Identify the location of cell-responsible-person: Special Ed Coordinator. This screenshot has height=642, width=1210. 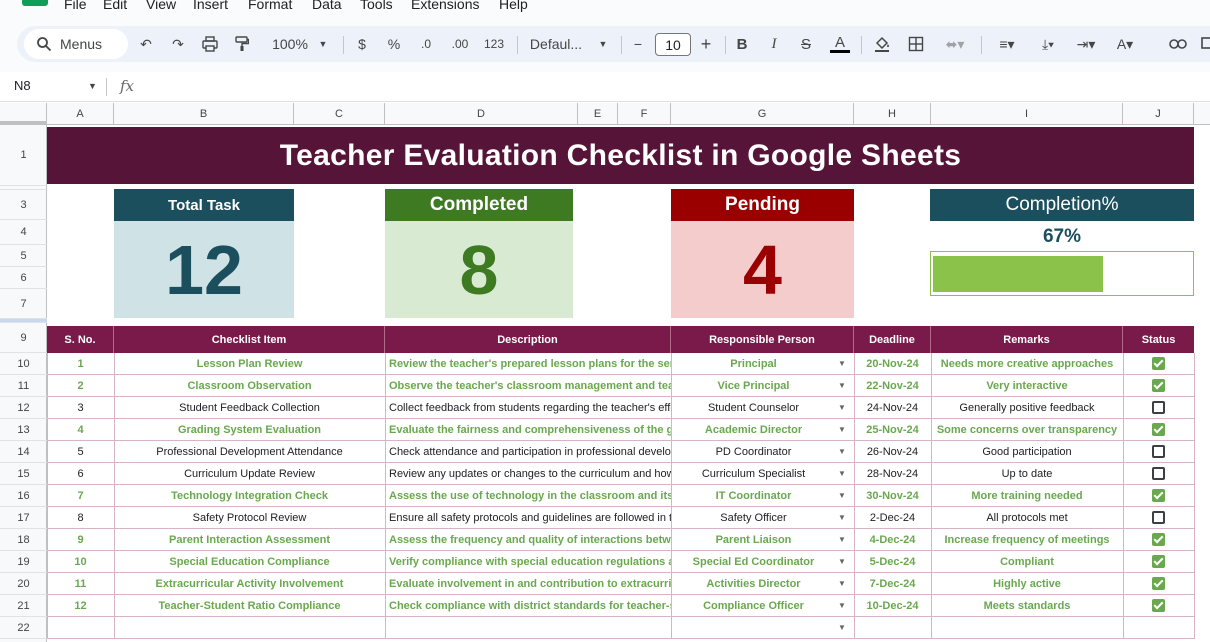
(753, 562).